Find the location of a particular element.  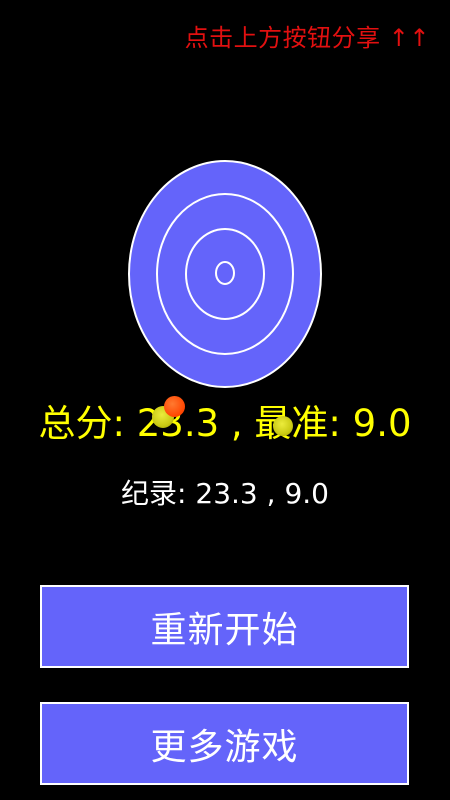

record-label: 纪录: is located at coordinates (154, 493).